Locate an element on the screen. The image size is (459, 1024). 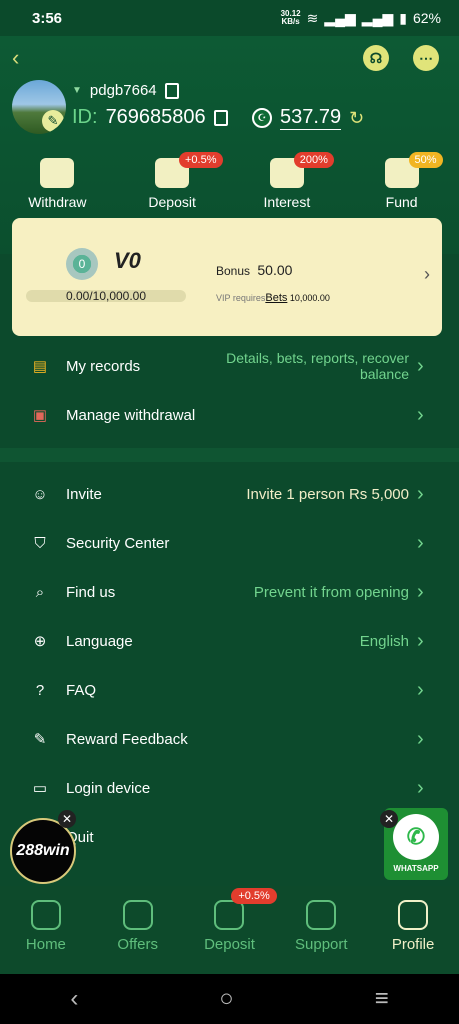
section-divider is located at coordinates (229, 455).